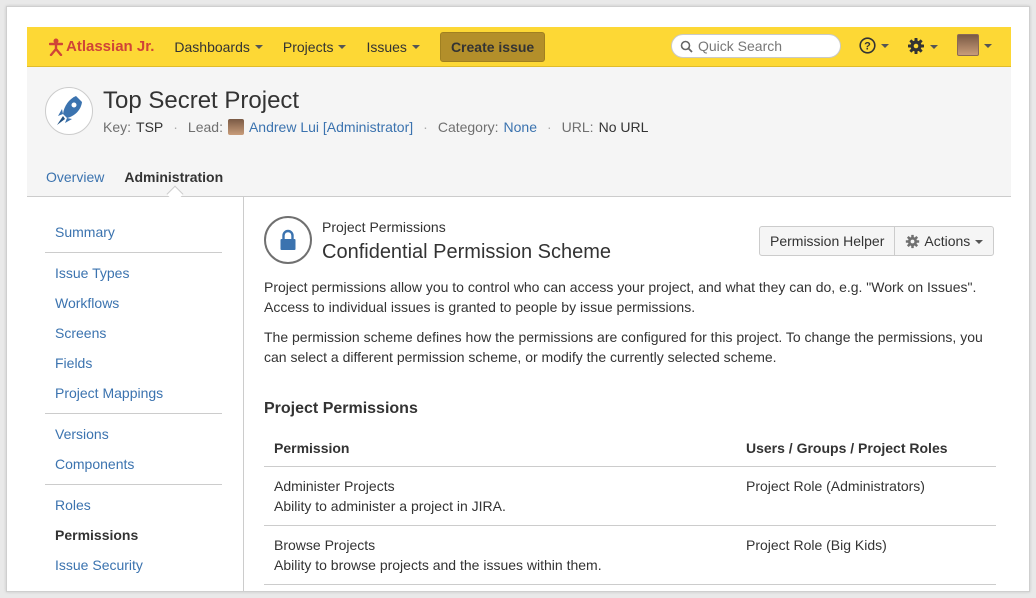 The width and height of the screenshot is (1036, 598). What do you see at coordinates (201, 100) in the screenshot?
I see `project-title: Top Secret Project` at bounding box center [201, 100].